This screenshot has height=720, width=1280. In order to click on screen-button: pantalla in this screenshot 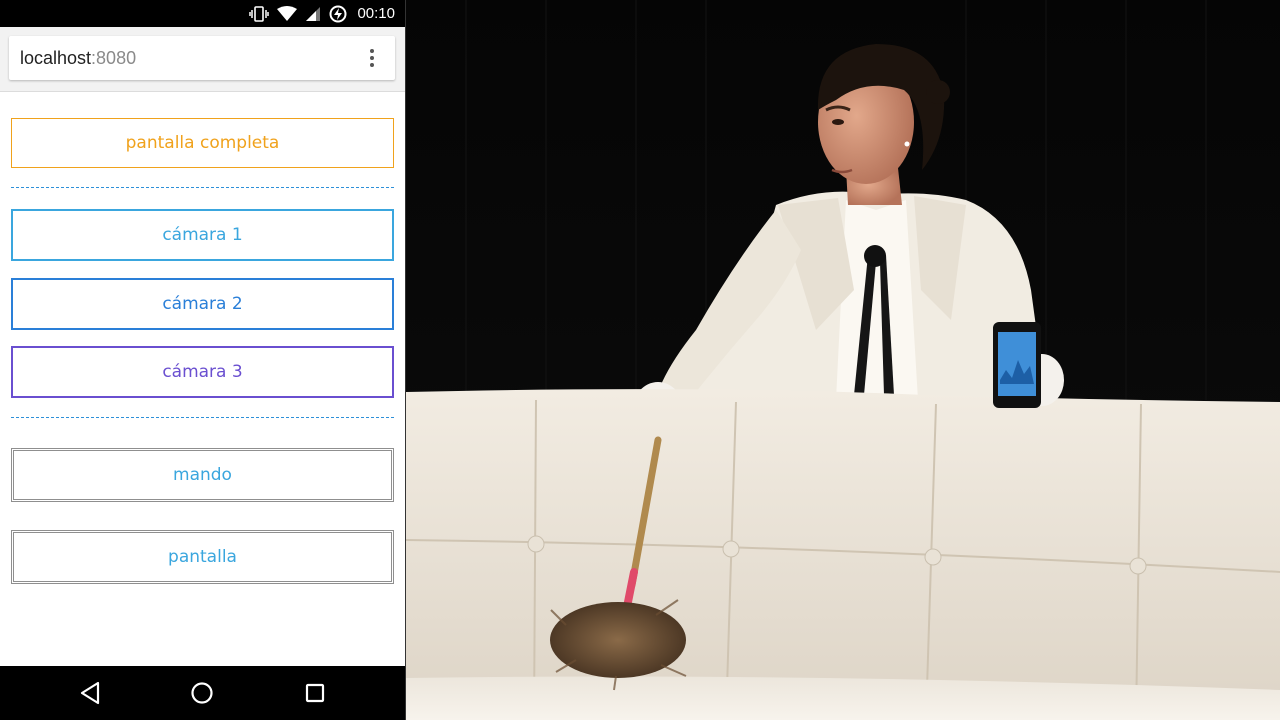, I will do `click(202, 557)`.